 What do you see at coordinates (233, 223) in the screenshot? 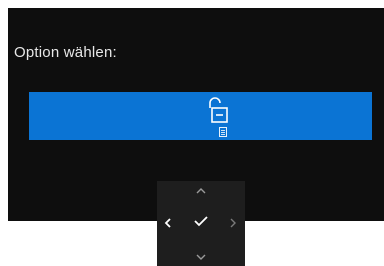
I see `chevron-right-icon` at bounding box center [233, 223].